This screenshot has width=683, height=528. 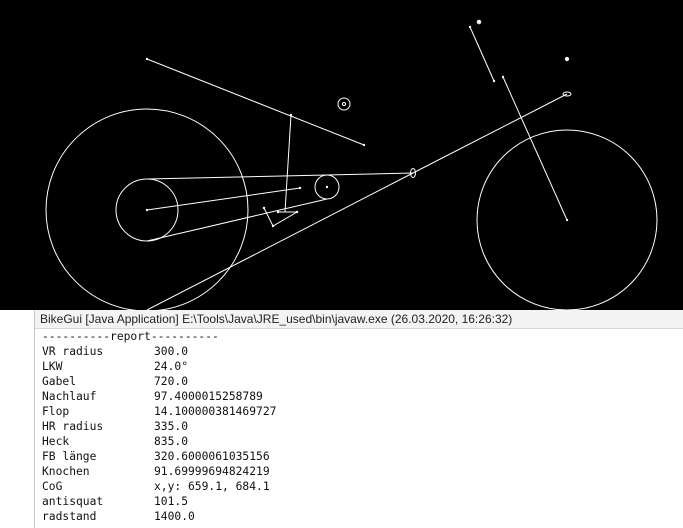 What do you see at coordinates (362, 471) in the screenshot?
I see `report-row: Knochen 91.69999694824219` at bounding box center [362, 471].